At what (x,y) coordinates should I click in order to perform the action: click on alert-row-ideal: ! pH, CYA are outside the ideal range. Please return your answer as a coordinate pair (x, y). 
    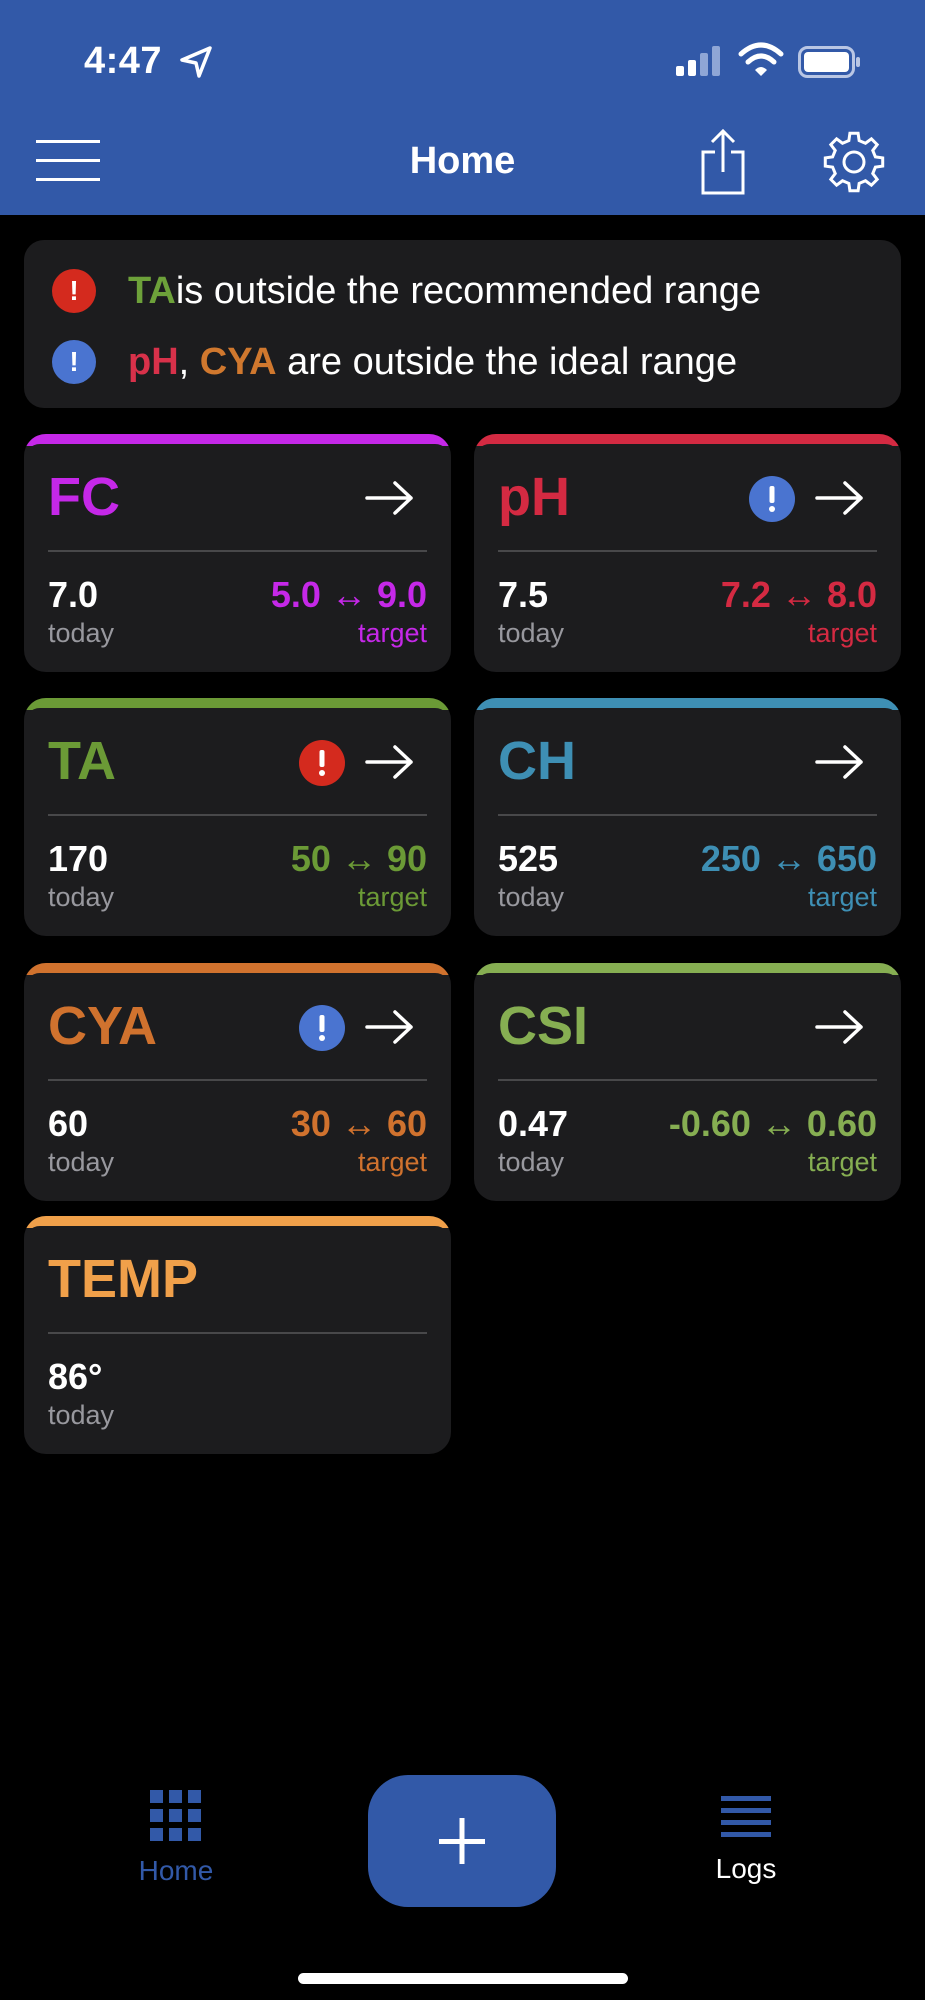
    Looking at the image, I should click on (394, 362).